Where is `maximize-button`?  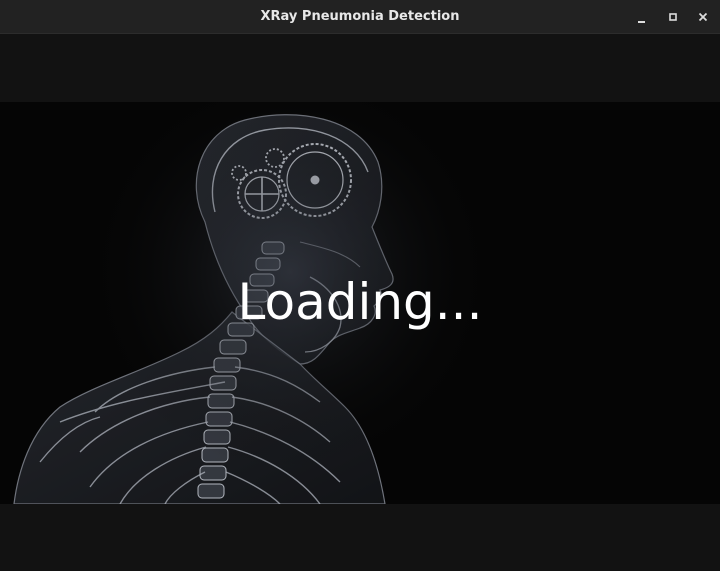 maximize-button is located at coordinates (673, 17).